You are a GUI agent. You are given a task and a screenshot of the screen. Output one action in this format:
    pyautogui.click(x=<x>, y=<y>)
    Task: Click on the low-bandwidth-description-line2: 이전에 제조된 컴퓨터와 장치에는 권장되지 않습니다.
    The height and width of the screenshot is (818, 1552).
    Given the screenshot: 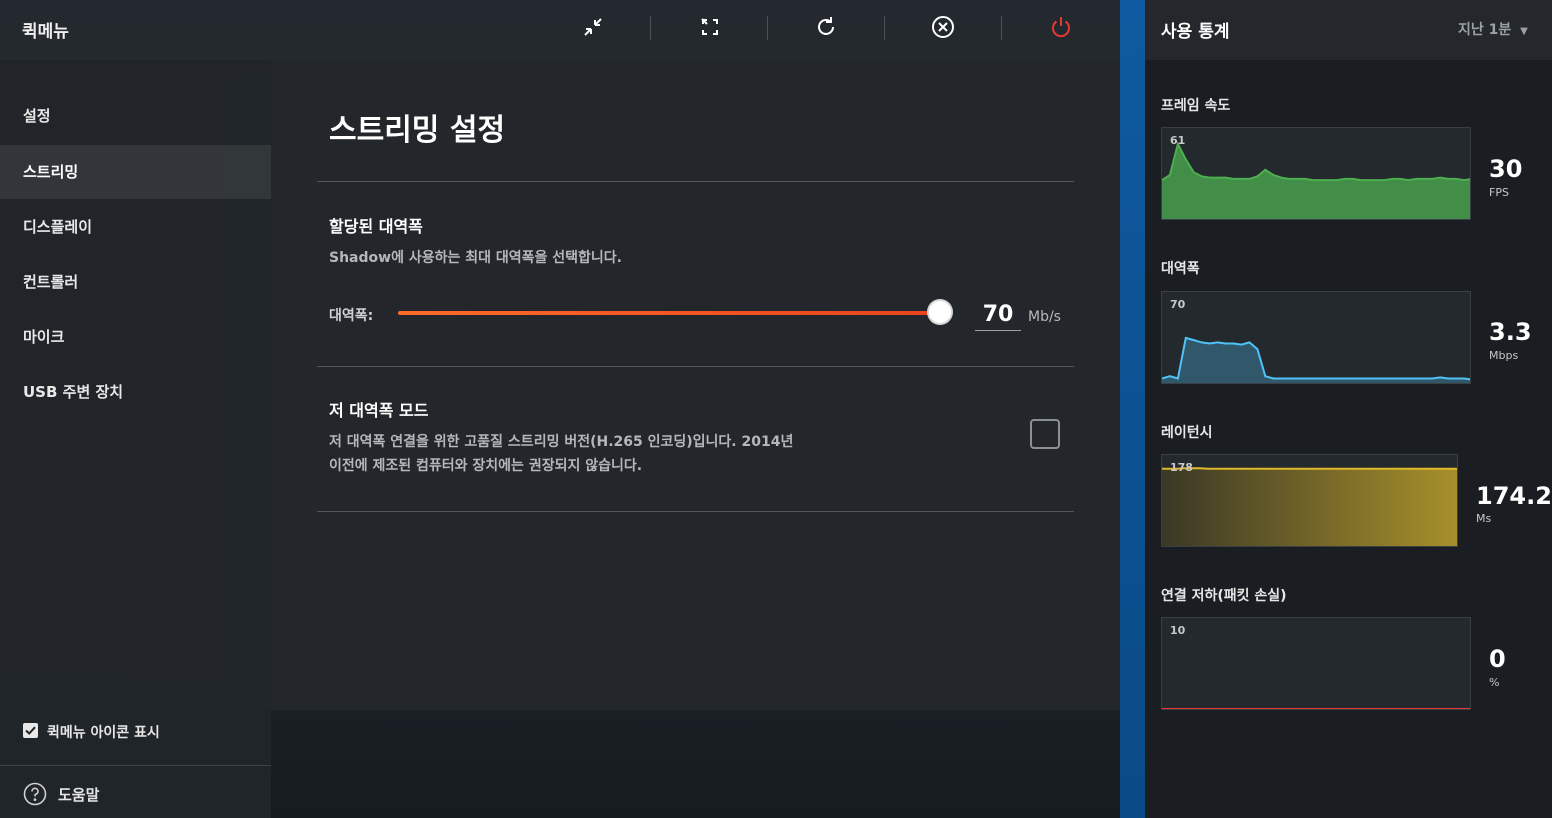 What is the action you would take?
    pyautogui.click(x=486, y=466)
    